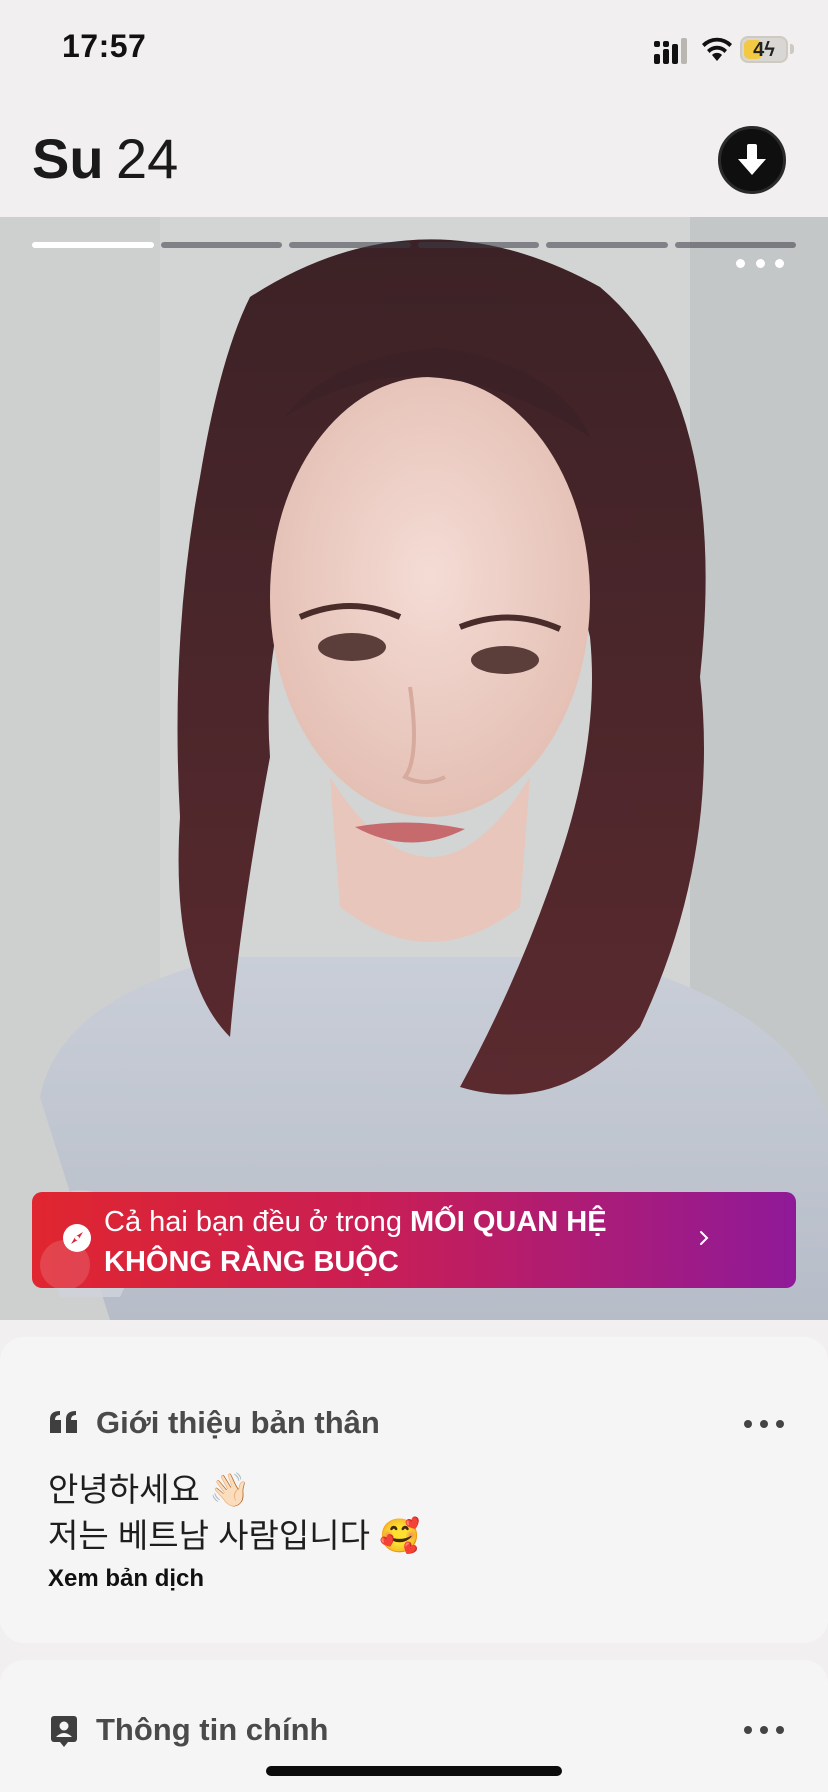 The image size is (828, 1792). I want to click on photo-progress, so click(414, 245).